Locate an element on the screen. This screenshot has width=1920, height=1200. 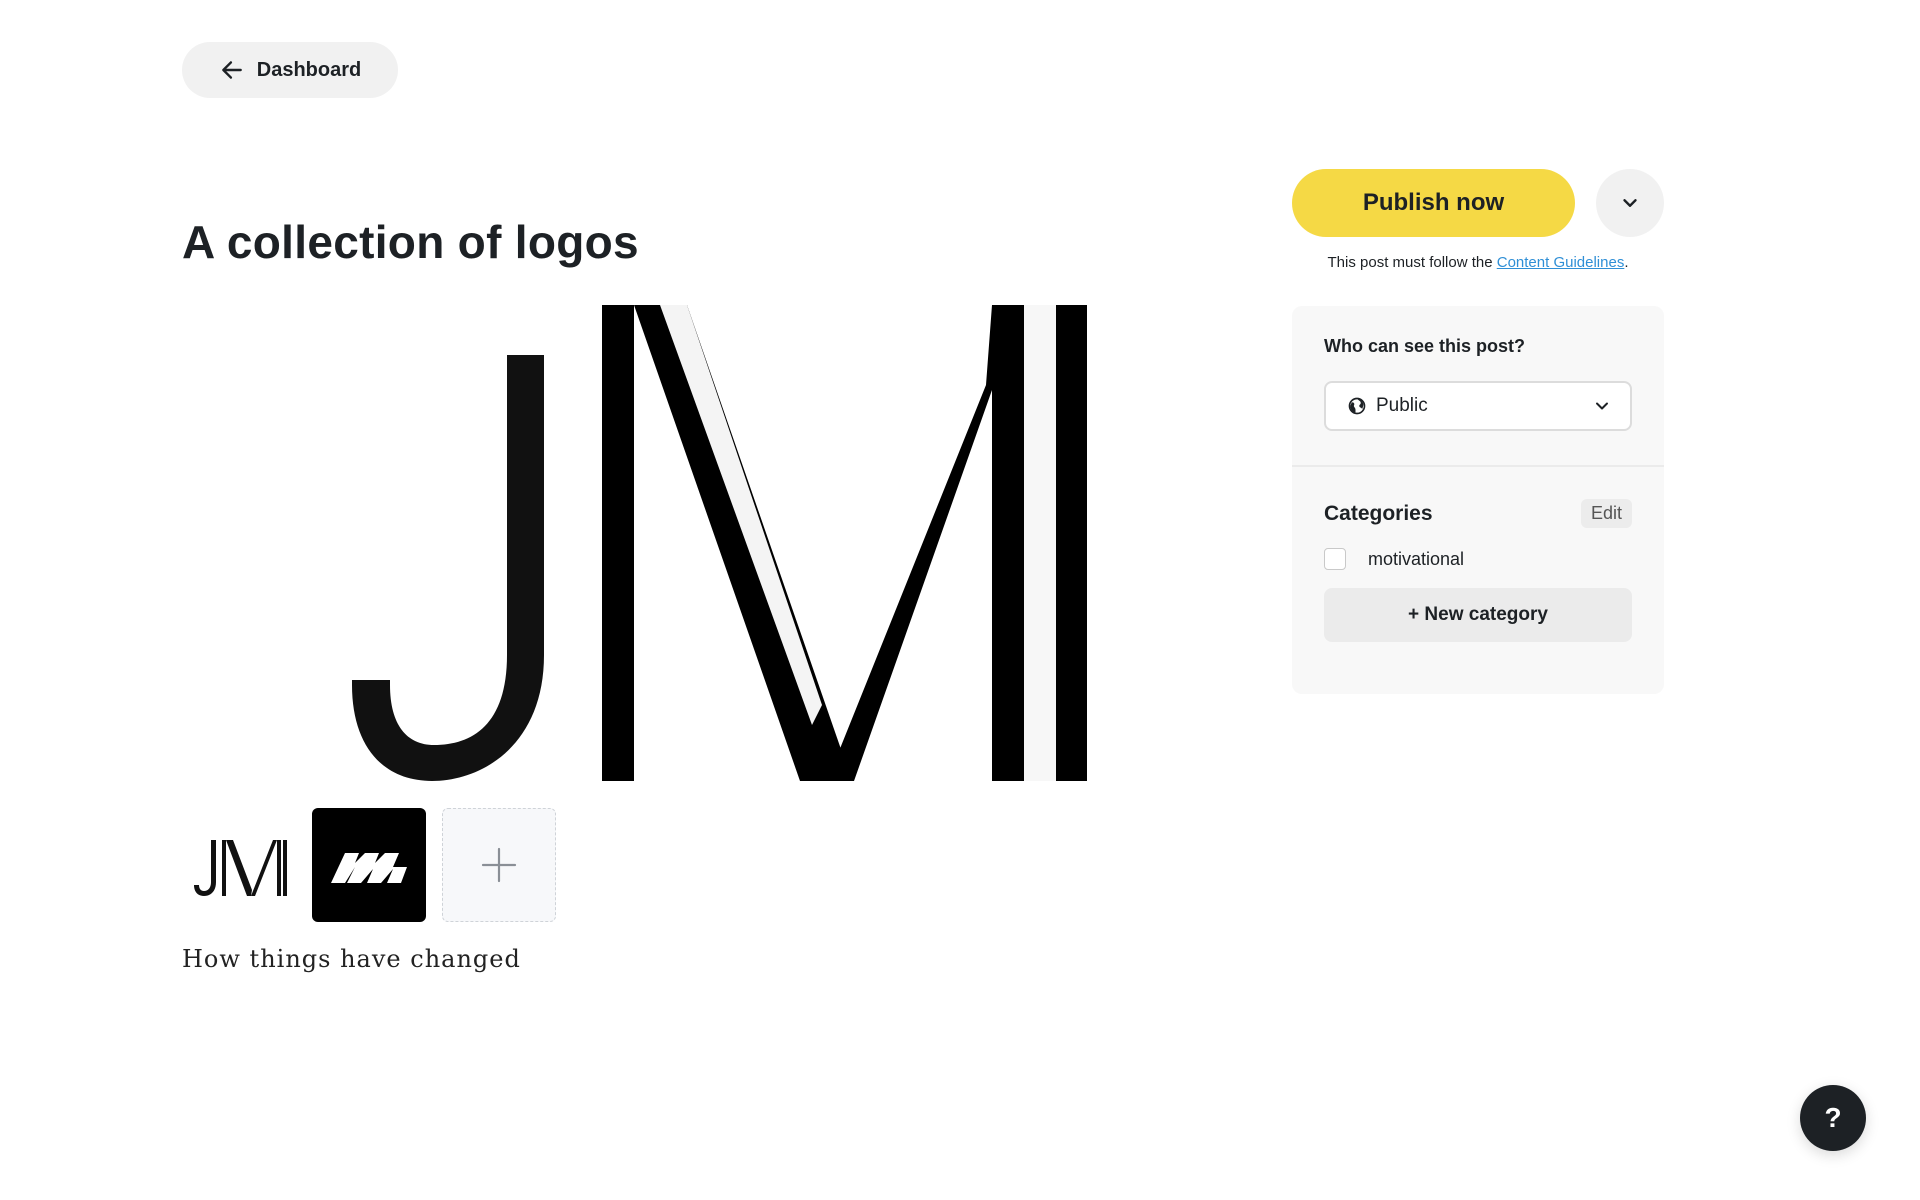
visibility-label: Who can see this post? is located at coordinates (1425, 346).